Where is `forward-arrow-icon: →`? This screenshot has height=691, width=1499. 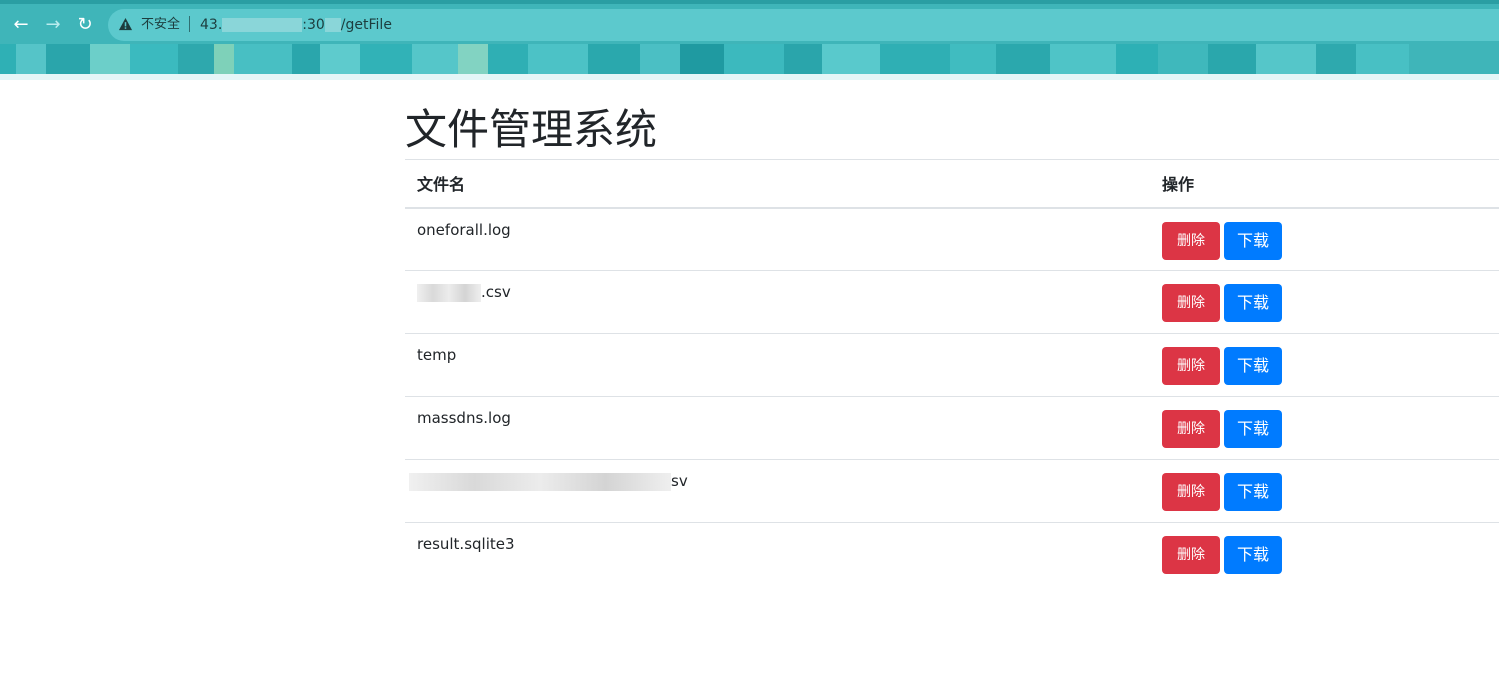
forward-arrow-icon: → is located at coordinates (53, 25).